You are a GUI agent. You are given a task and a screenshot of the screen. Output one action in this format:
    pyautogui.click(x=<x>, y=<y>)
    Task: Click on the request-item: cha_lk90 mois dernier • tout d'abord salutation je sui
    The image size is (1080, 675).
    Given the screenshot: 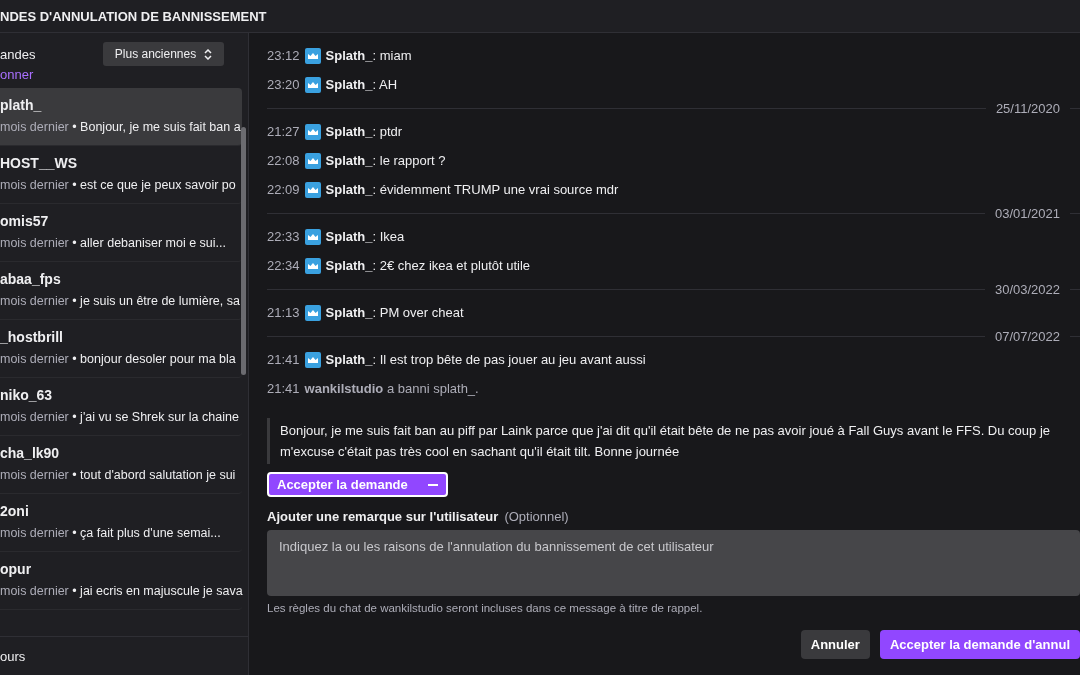 What is the action you would take?
    pyautogui.click(x=121, y=465)
    